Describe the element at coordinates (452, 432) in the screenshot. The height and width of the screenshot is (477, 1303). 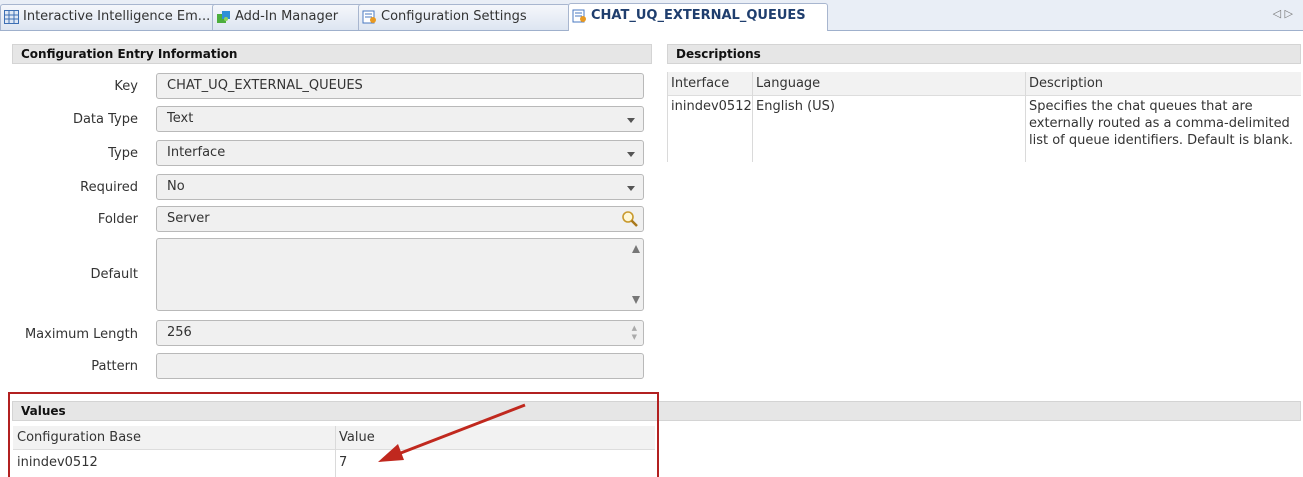
I see `annotation-arrow` at that location.